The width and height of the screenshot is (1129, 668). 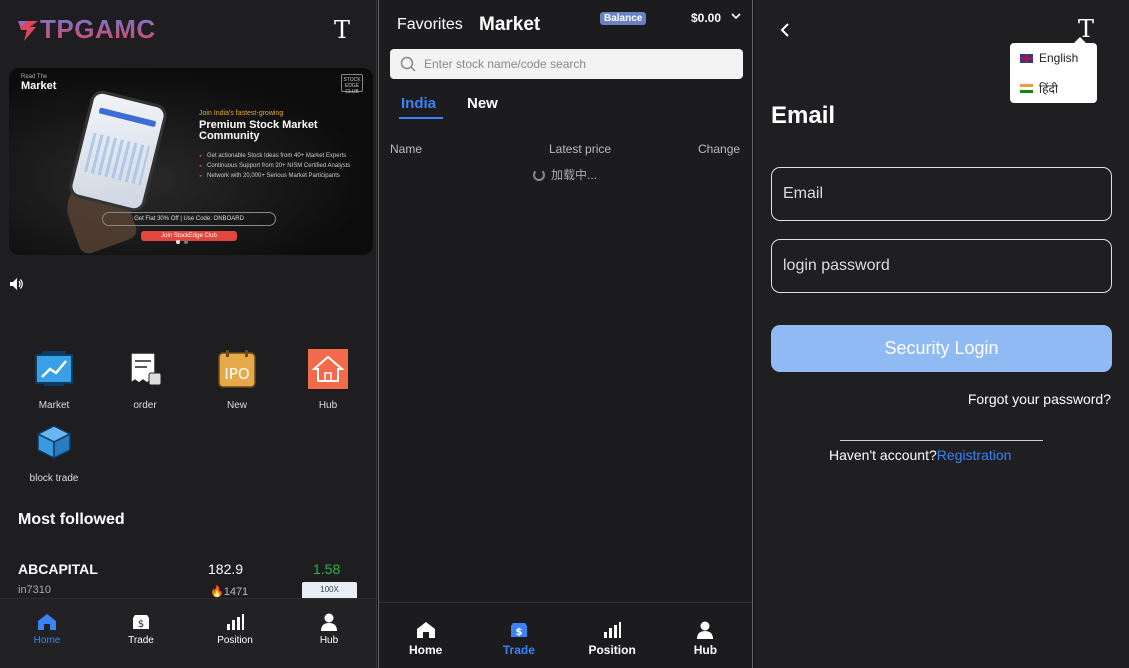 What do you see at coordinates (58, 569) in the screenshot?
I see `stock-name: ABCAPITAL` at bounding box center [58, 569].